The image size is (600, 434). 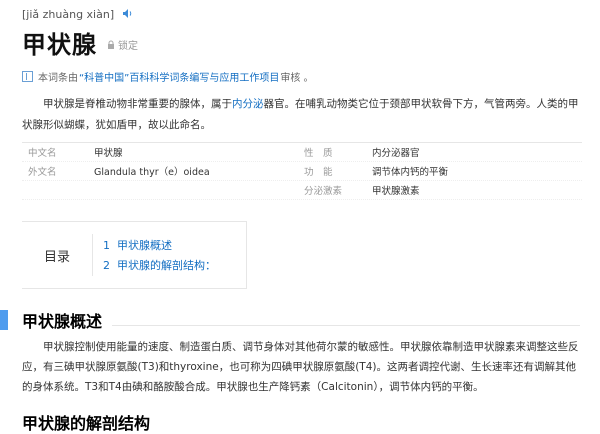 What do you see at coordinates (179, 76) in the screenshot?
I see `notice-link: “科普中国”百科科学词条编写与应用工作项目` at bounding box center [179, 76].